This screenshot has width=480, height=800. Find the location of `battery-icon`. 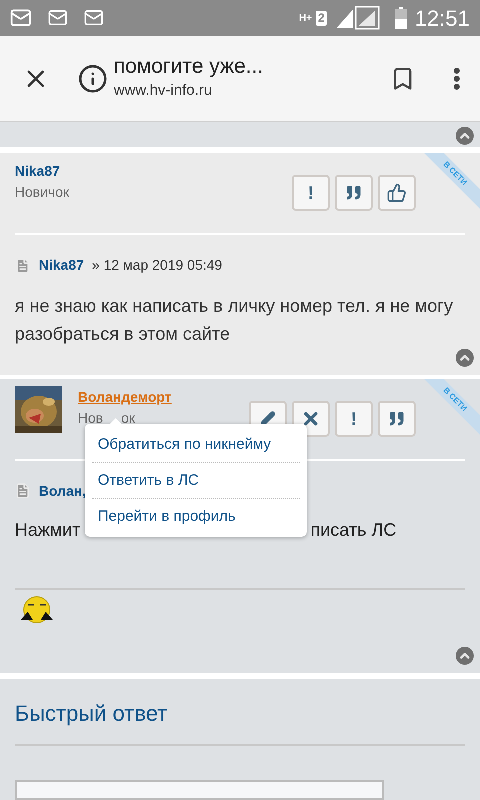

battery-icon is located at coordinates (400, 18).